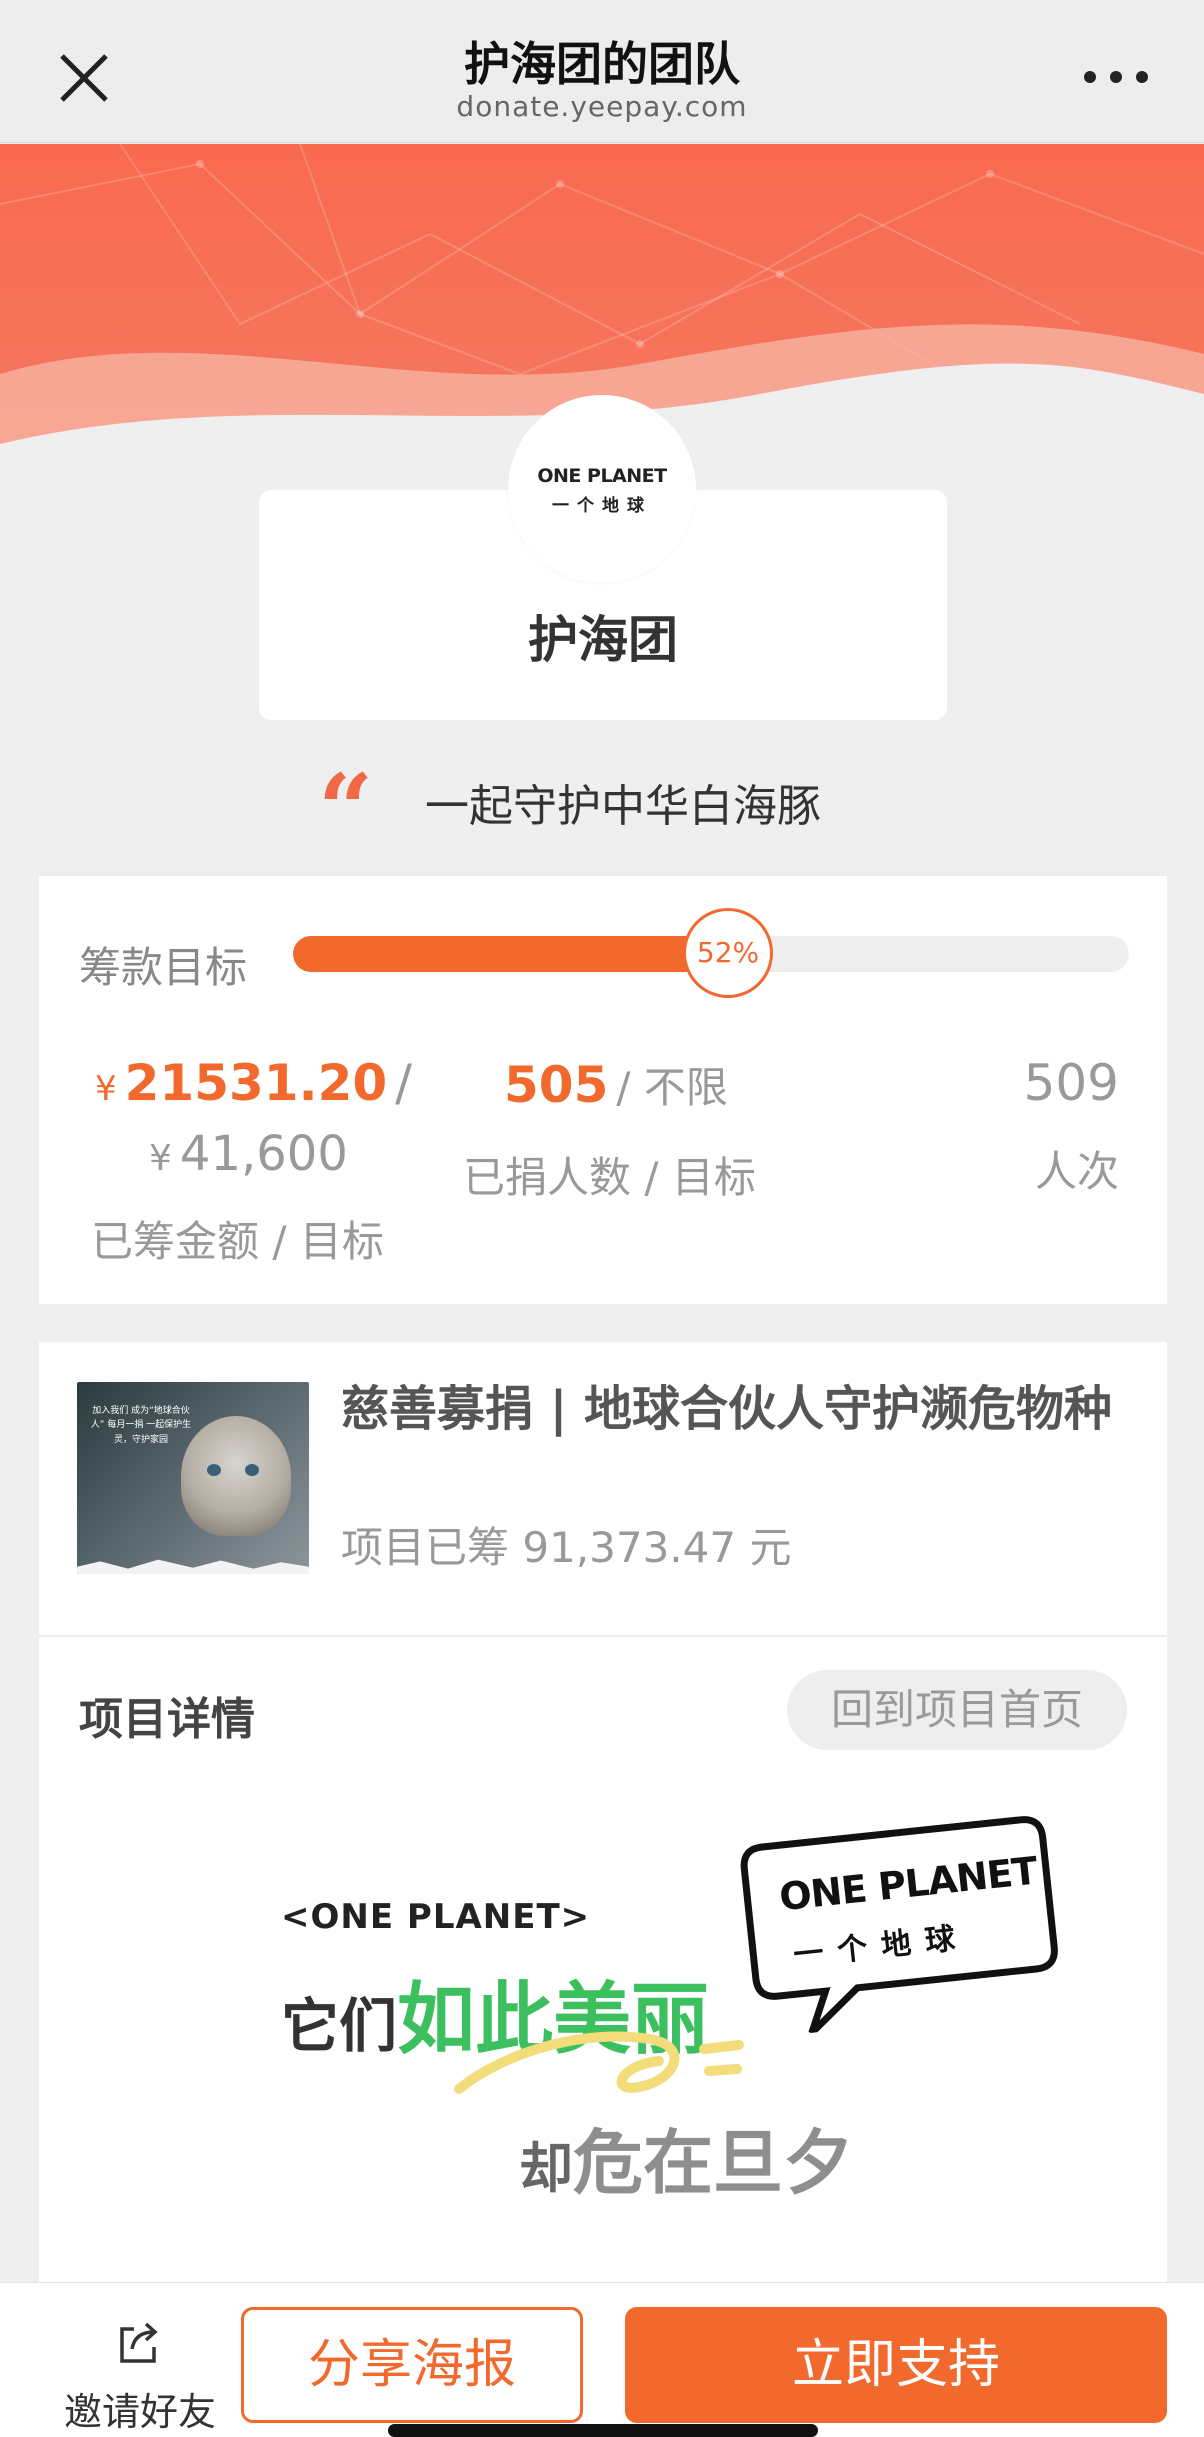 This screenshot has height=2437, width=1204. Describe the element at coordinates (957, 1710) in the screenshot. I see `back-to-project-button: 回到项目首页` at that location.